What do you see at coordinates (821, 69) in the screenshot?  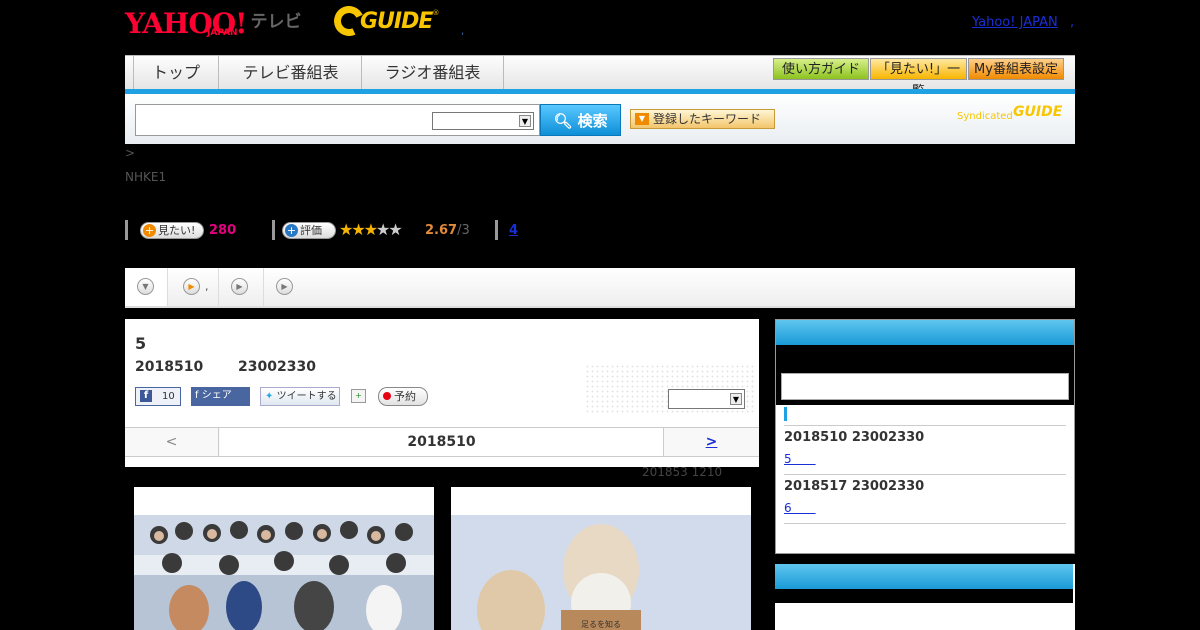 I see `usage-guide-button: 使い方ガイド` at bounding box center [821, 69].